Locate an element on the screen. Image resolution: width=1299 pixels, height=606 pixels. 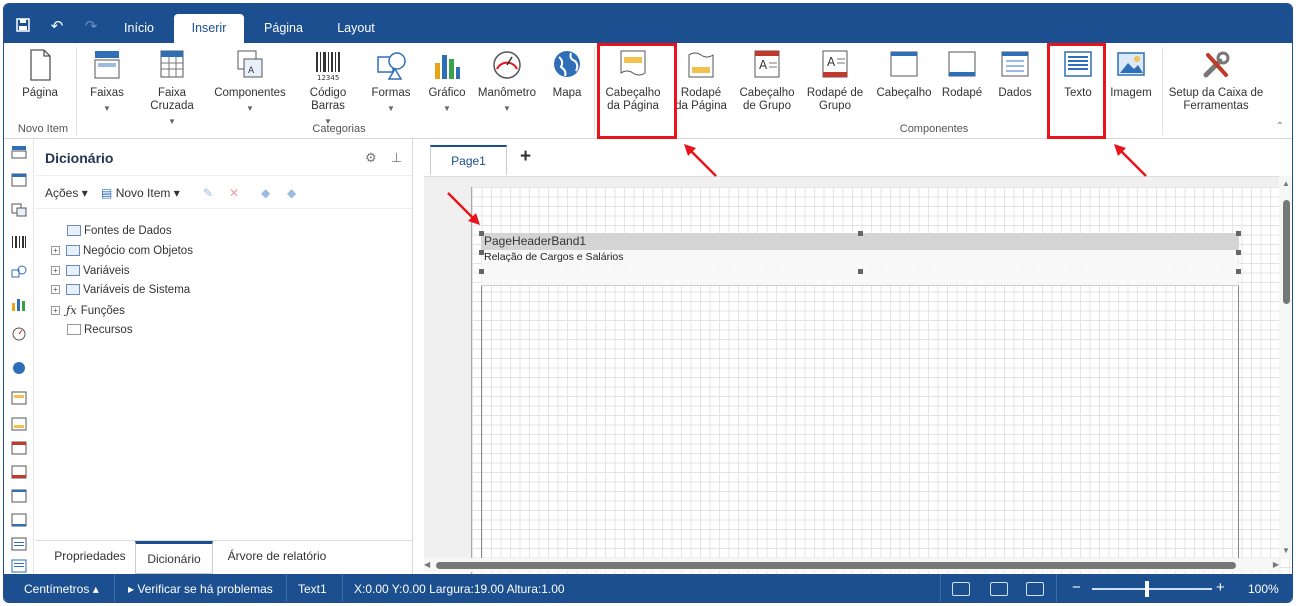
units-menu: Centímetros ▴ is located at coordinates (61, 589).